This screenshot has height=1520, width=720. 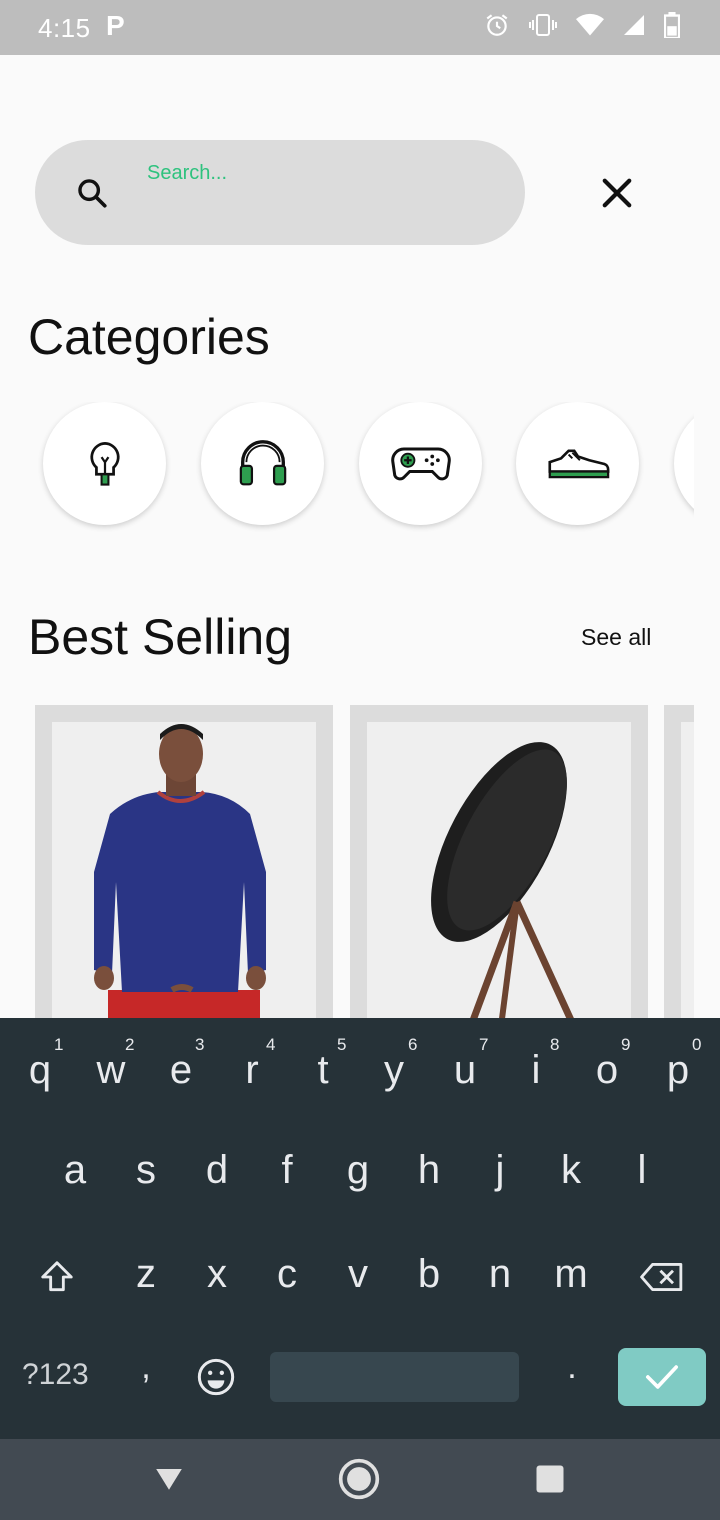 What do you see at coordinates (550, 1479) in the screenshot?
I see `recents-icon` at bounding box center [550, 1479].